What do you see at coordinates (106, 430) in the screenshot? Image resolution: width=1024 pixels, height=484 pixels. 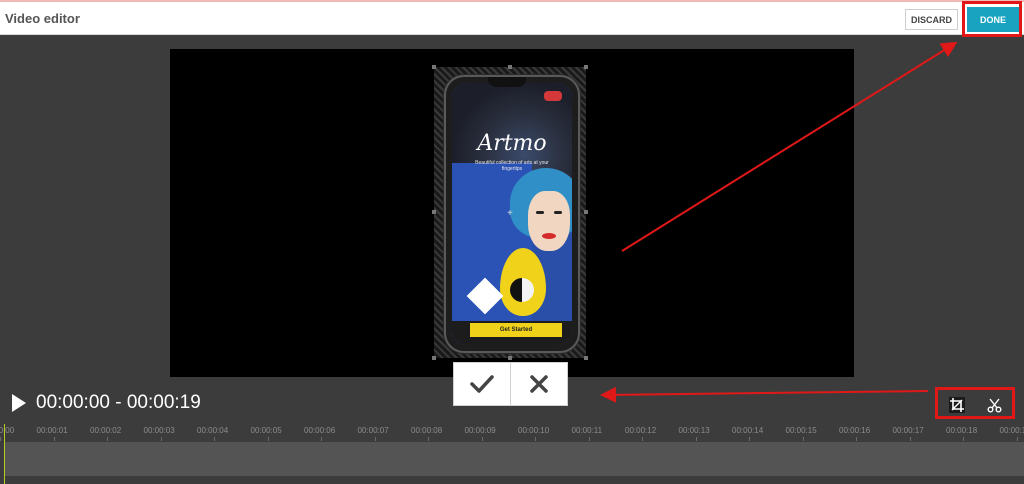 I see `timeline-tick-label: 00:00:02` at bounding box center [106, 430].